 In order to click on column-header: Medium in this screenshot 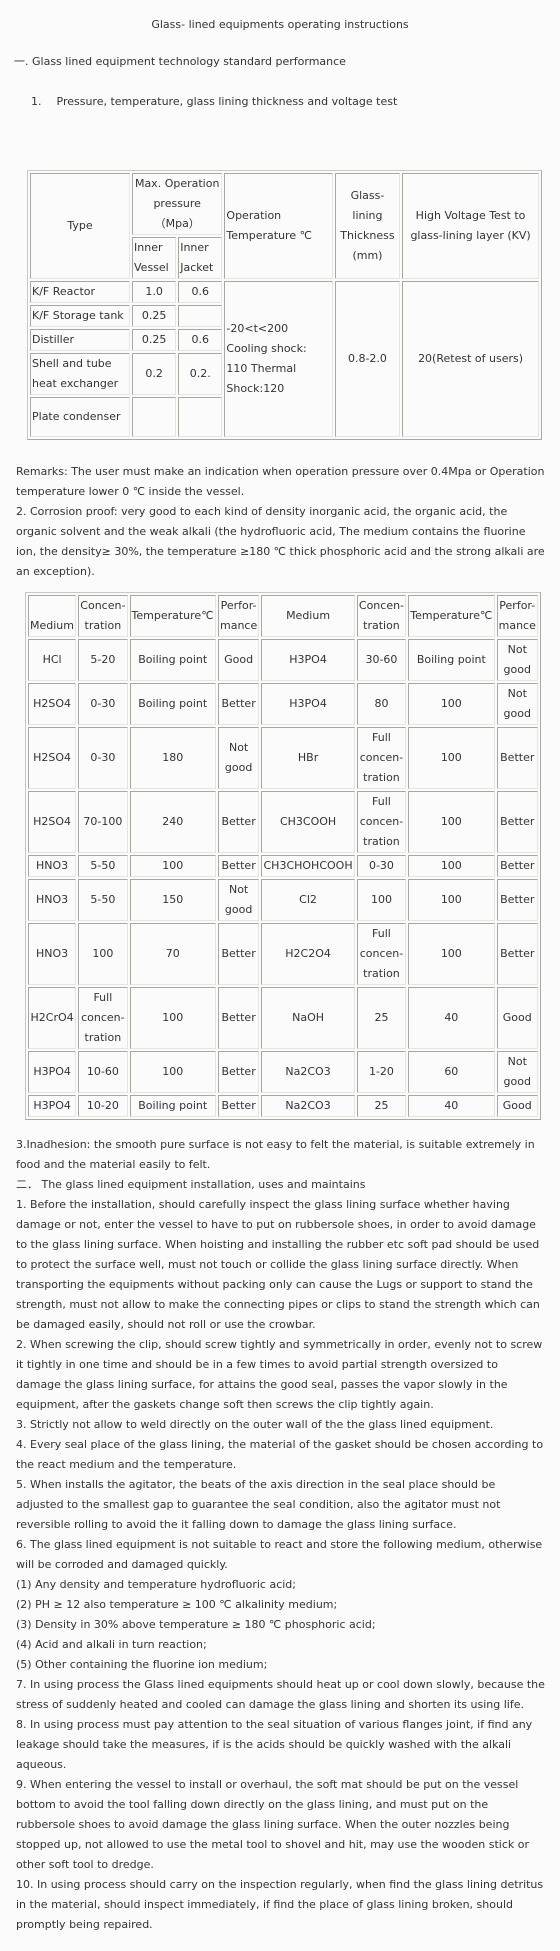, I will do `click(308, 616)`.